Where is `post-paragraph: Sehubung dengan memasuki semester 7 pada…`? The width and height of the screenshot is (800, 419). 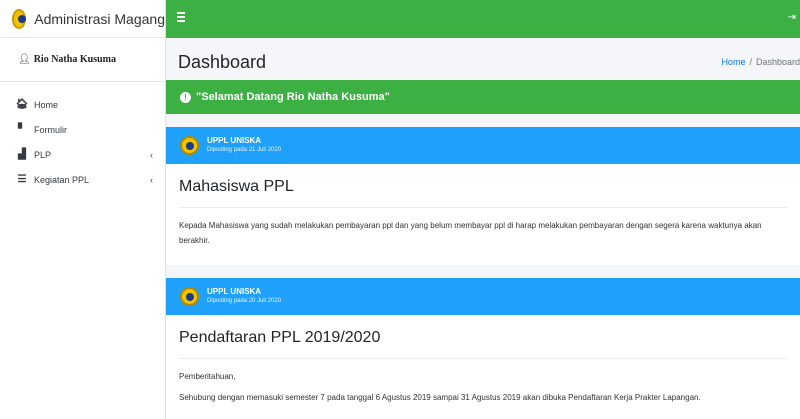 post-paragraph: Sehubung dengan memasuki semester 7 pada… is located at coordinates (440, 397).